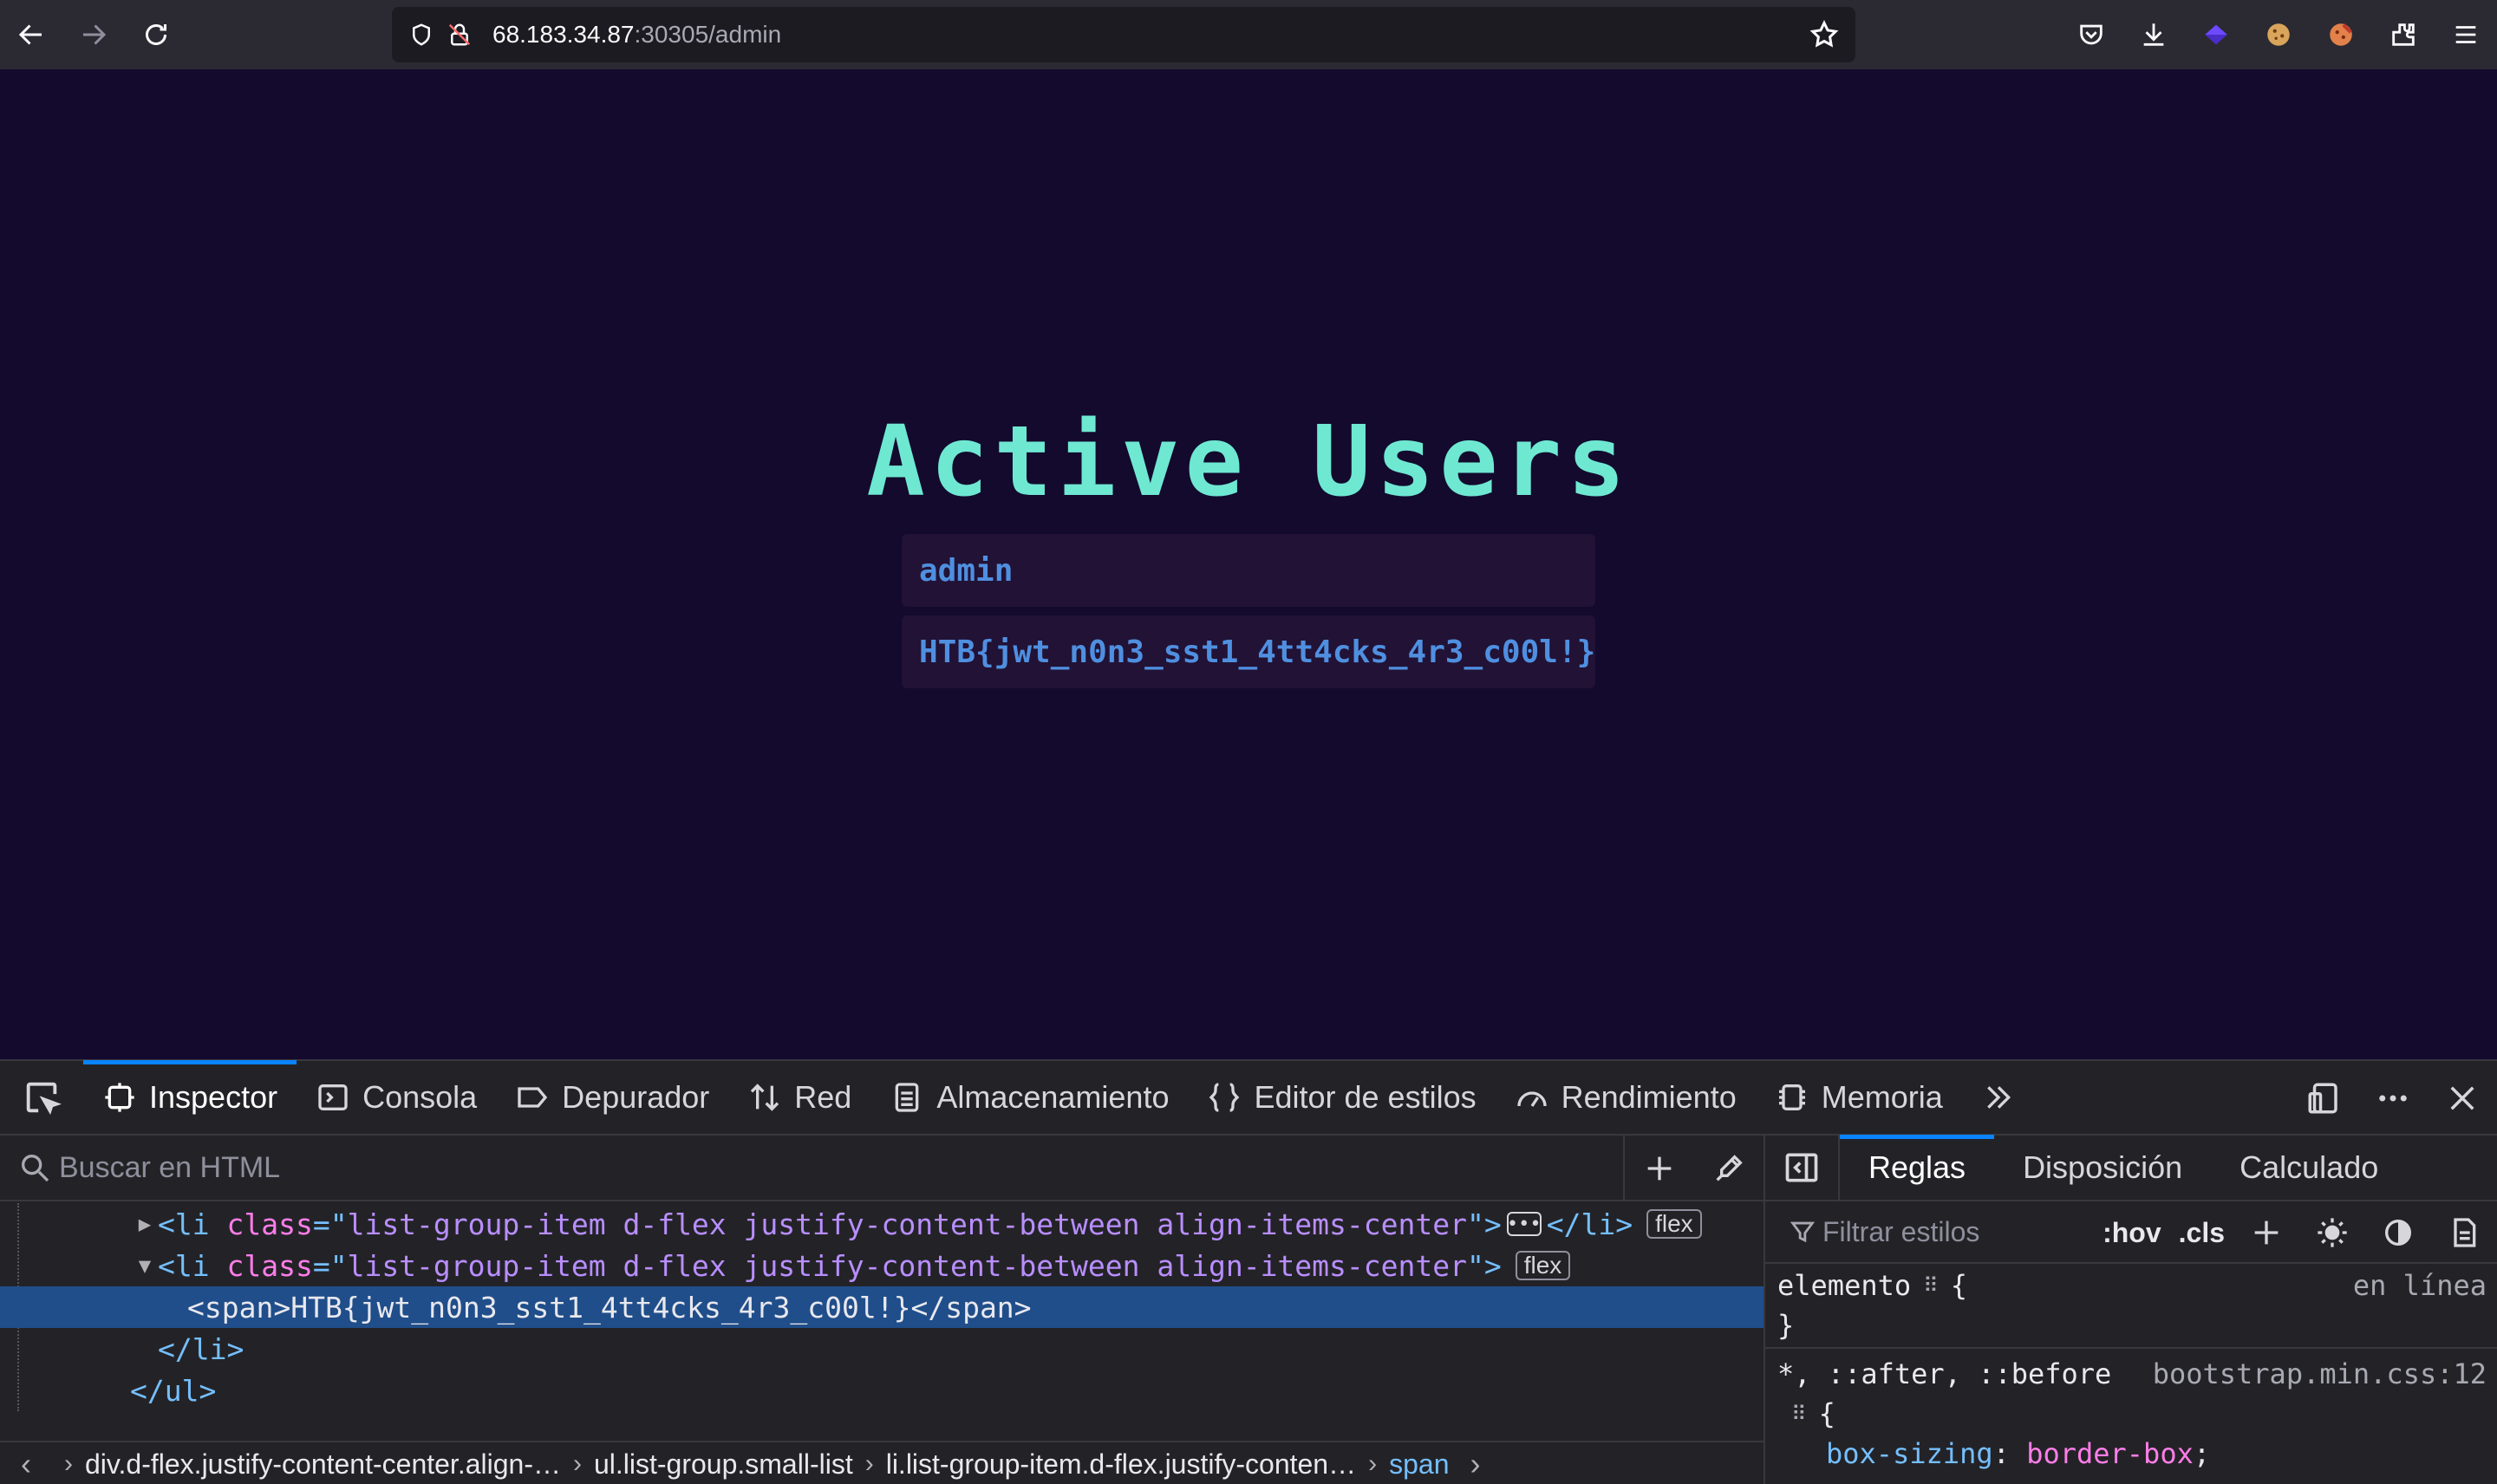 This screenshot has height=1484, width=2497. I want to click on arrow-right-icon, so click(95, 34).